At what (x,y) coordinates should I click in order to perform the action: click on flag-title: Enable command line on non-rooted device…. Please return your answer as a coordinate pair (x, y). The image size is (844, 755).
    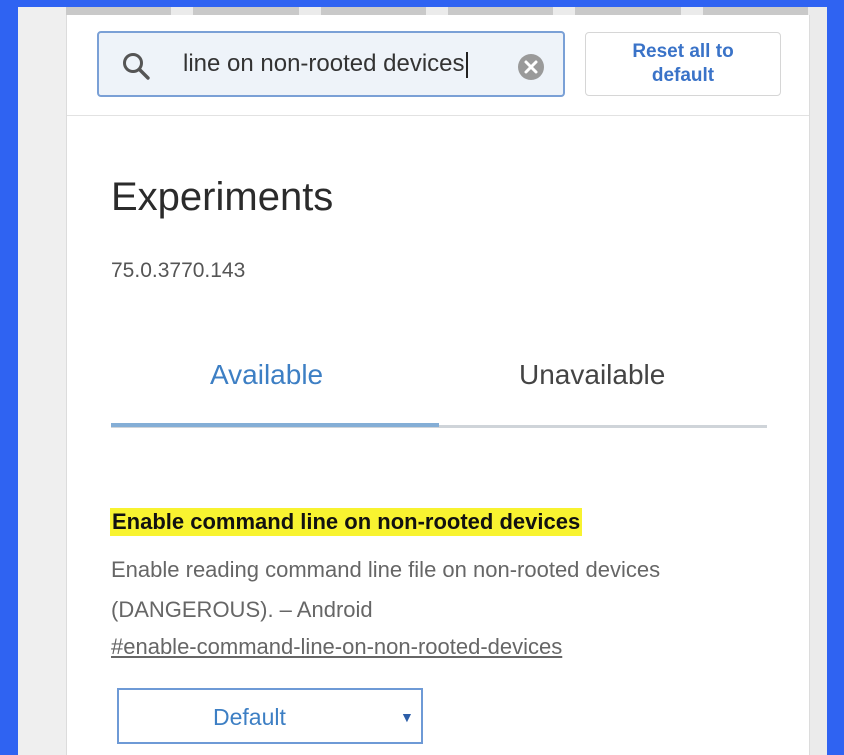
    Looking at the image, I should click on (346, 522).